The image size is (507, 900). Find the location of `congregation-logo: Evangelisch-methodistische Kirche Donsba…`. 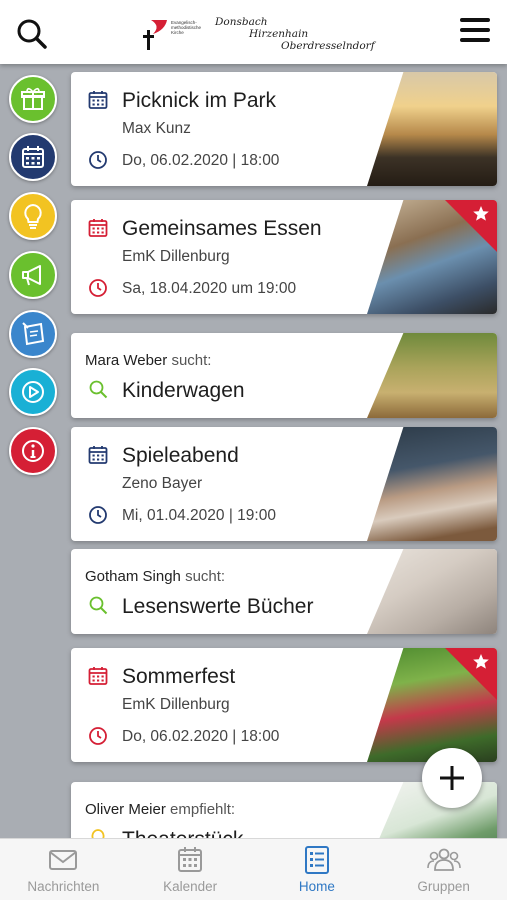

congregation-logo: Evangelisch-methodistische Kirche Donsba… is located at coordinates (259, 34).